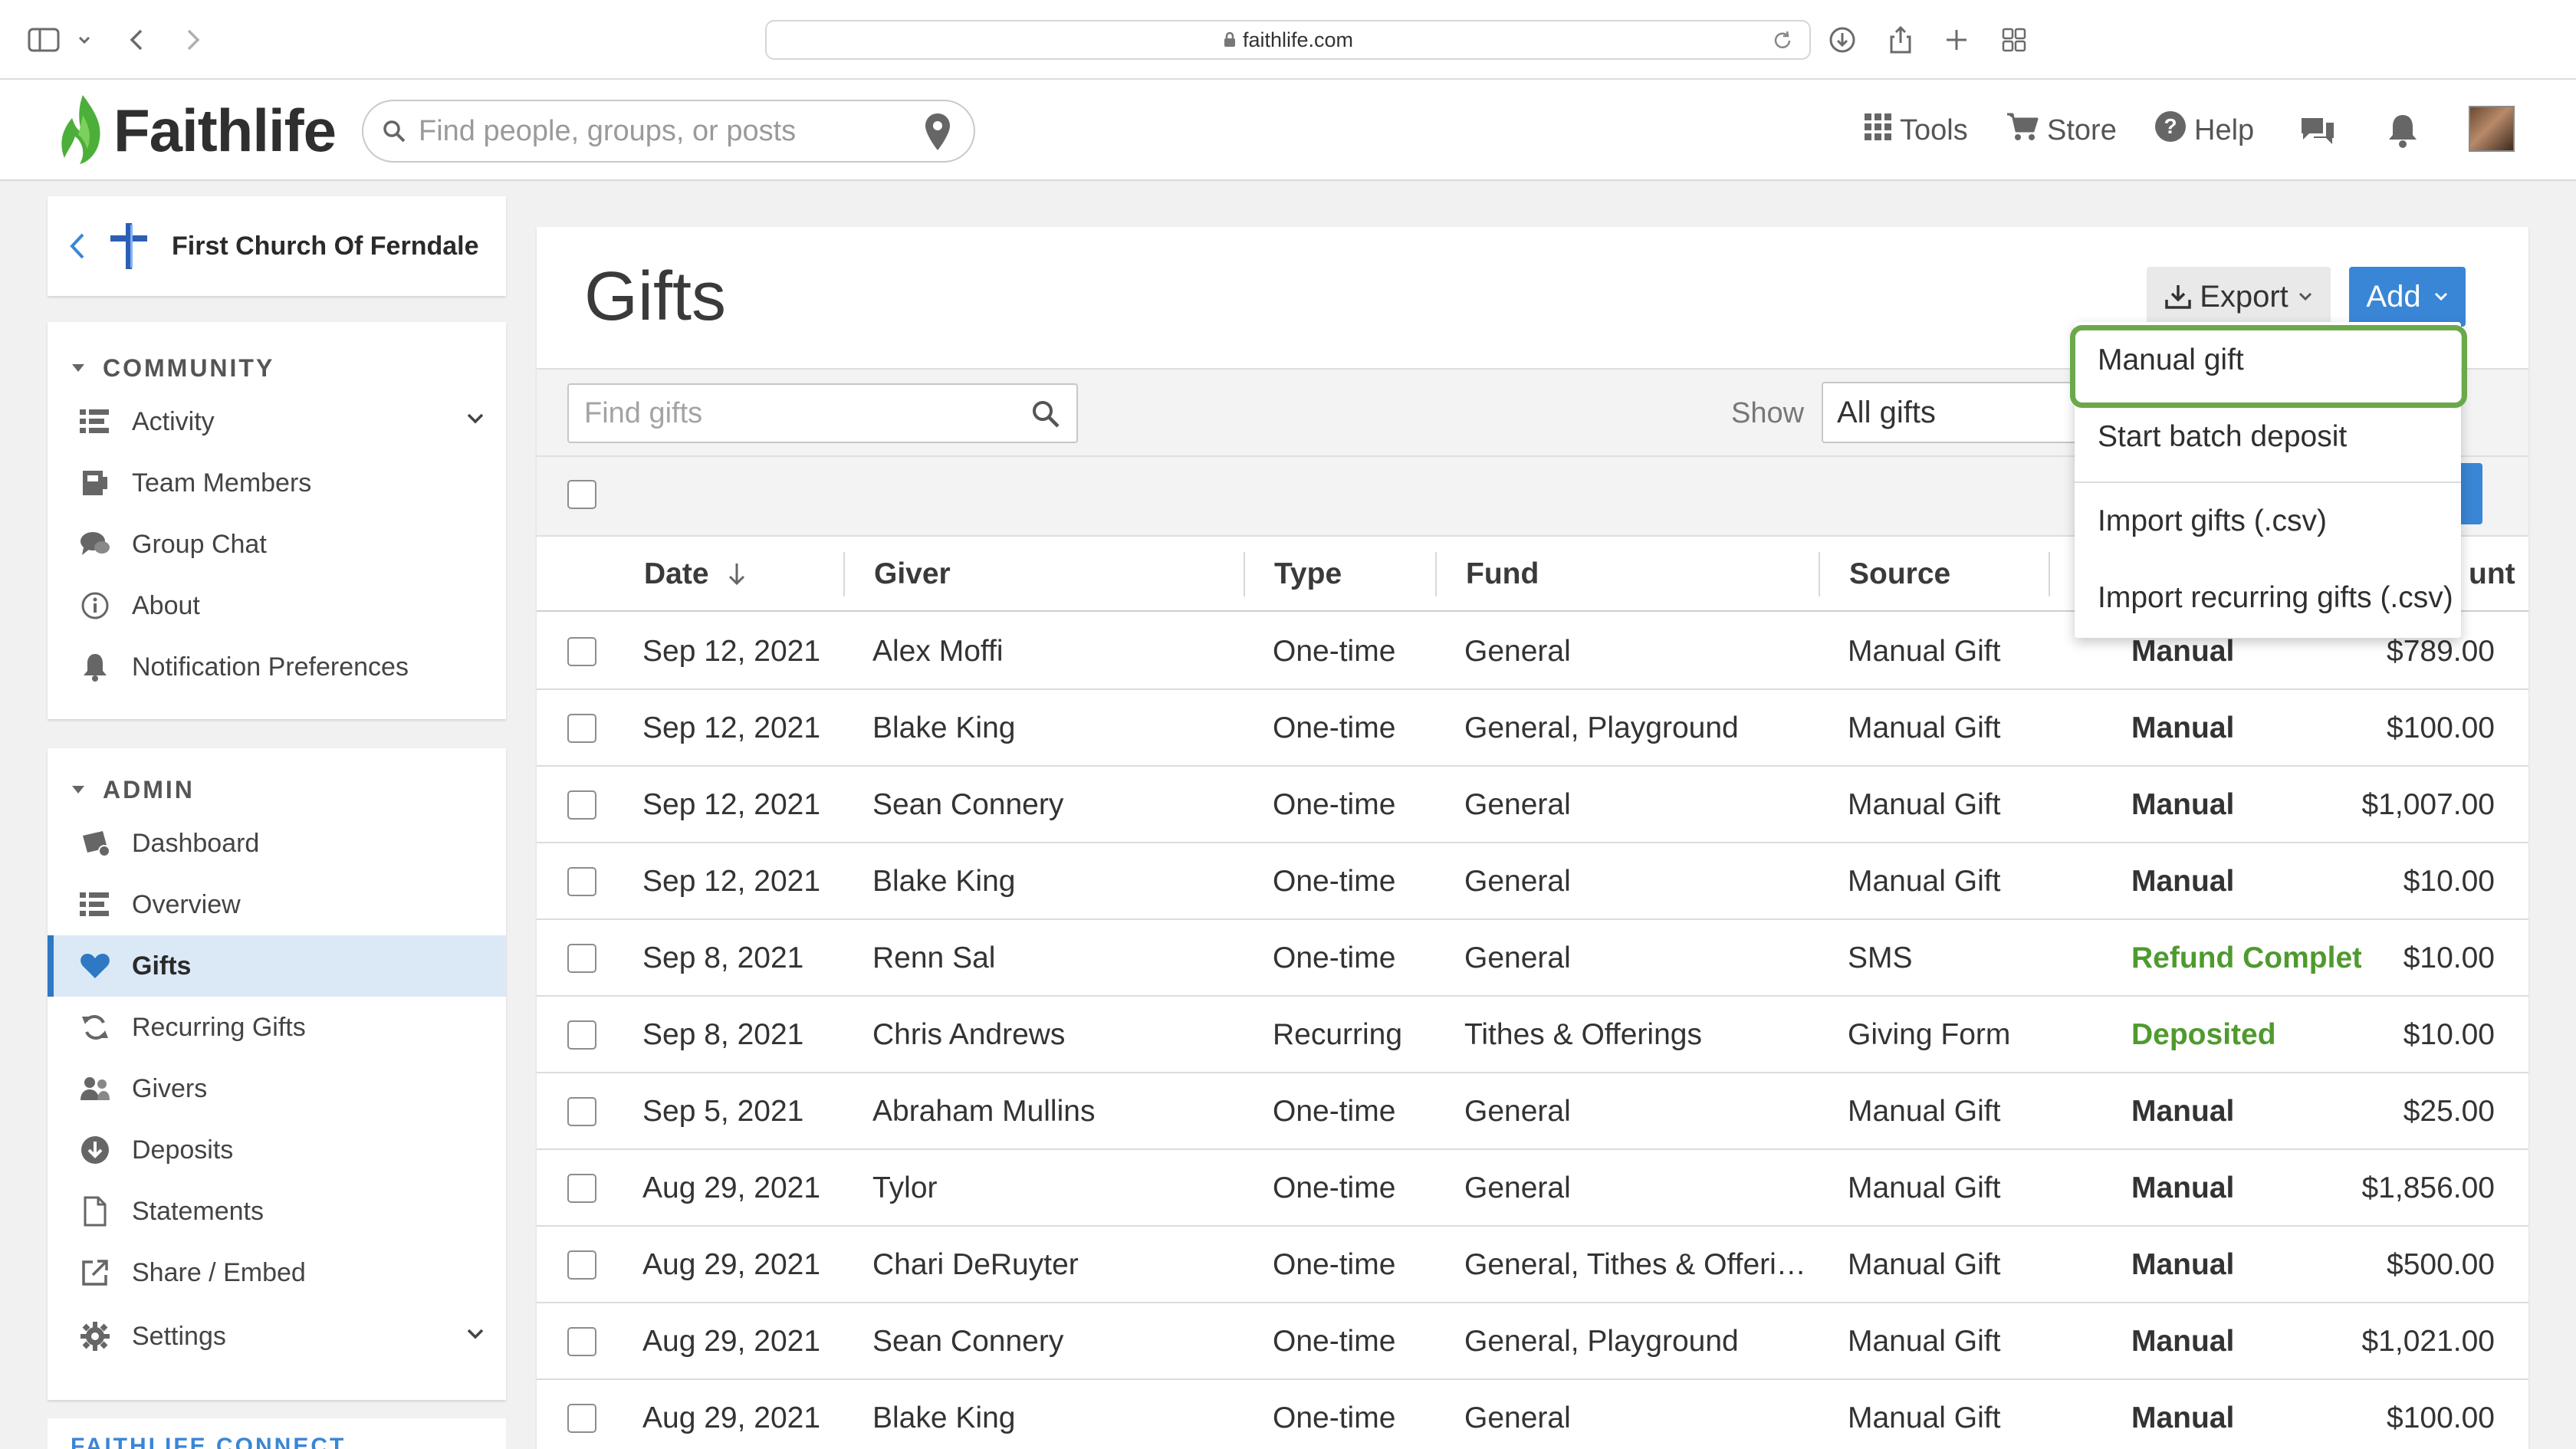 Image resolution: width=2576 pixels, height=1449 pixels. I want to click on faithlife-logo: Faithlife, so click(199, 131).